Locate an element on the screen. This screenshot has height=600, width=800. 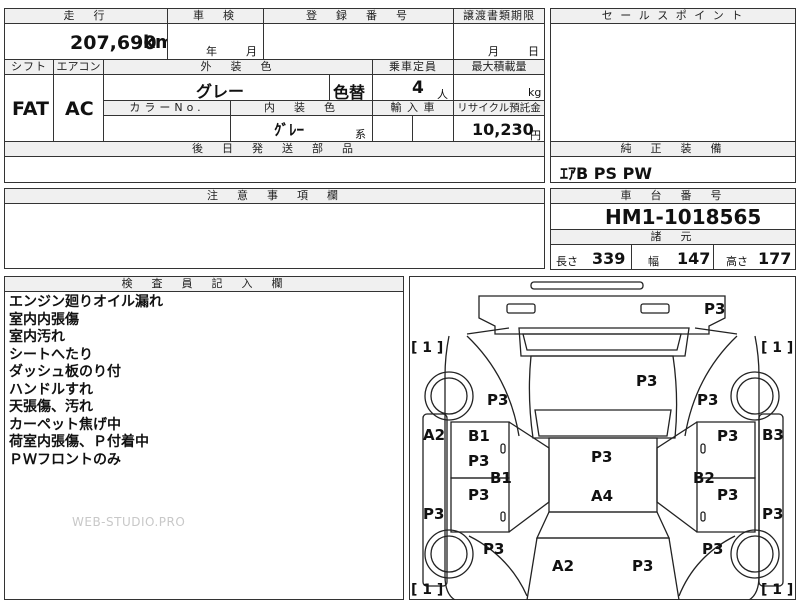
recycle-value: 10,230 is located at coordinates (503, 129).